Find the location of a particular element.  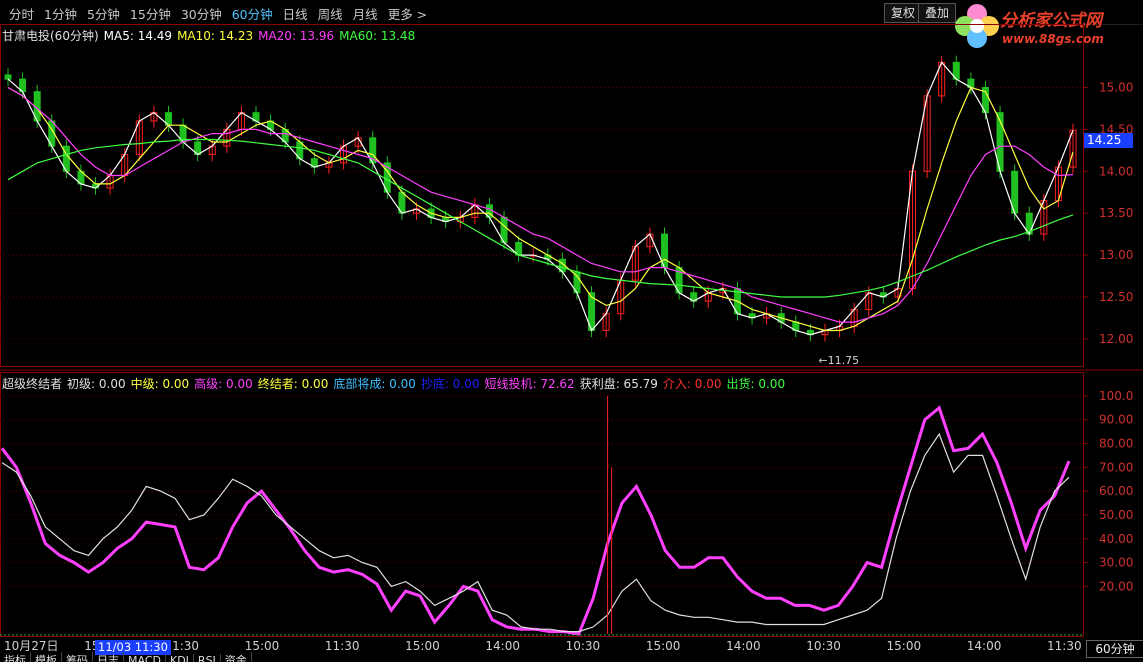

bottom-tab-1: 模板 is located at coordinates (46, 657).